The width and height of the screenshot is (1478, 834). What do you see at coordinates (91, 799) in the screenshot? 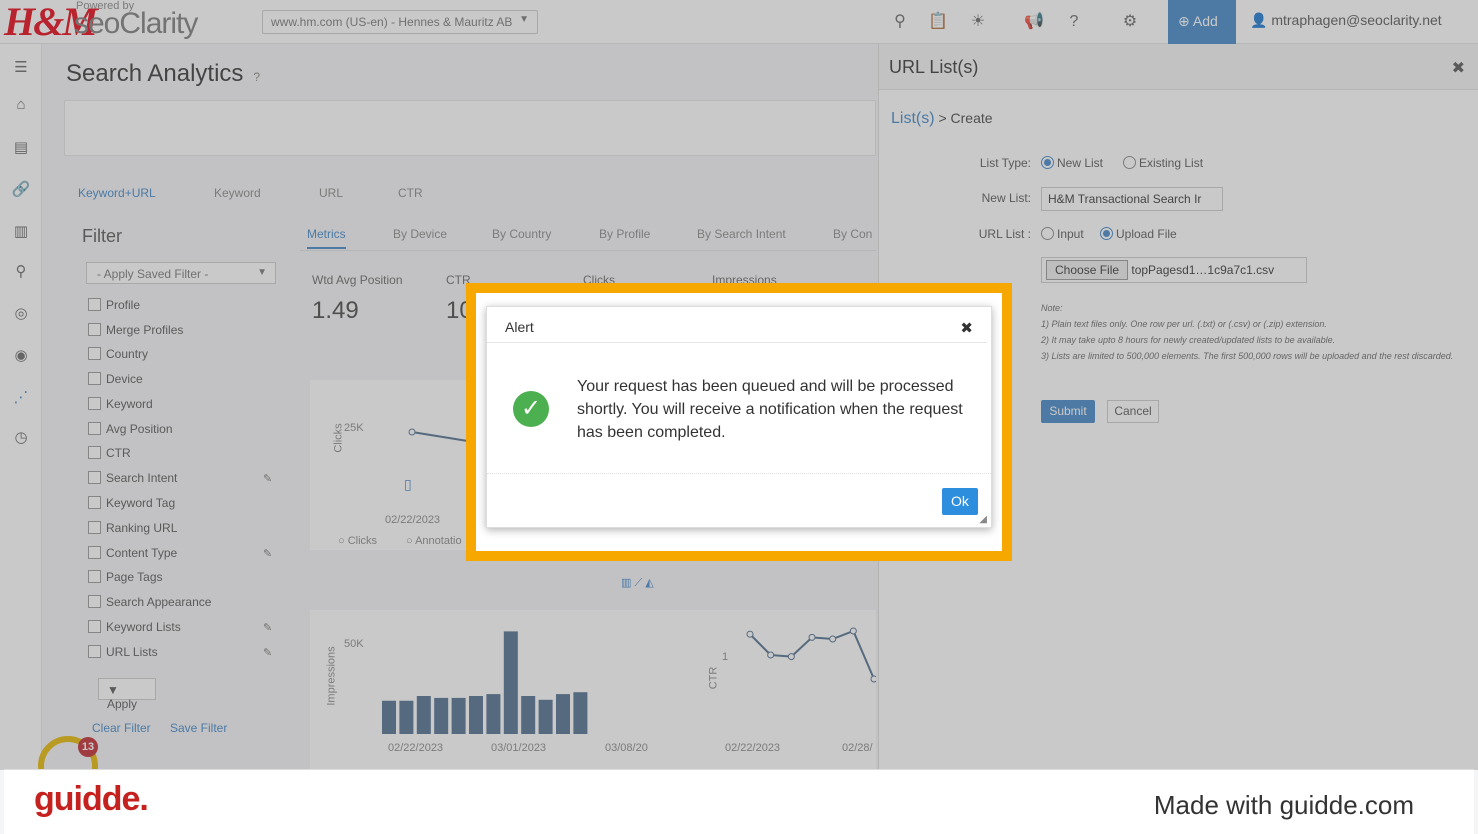
I see `guidde-logo: guidde.` at bounding box center [91, 799].